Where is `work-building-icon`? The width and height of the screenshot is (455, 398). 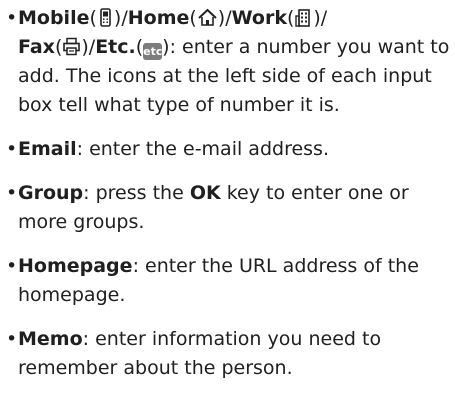 work-building-icon is located at coordinates (303, 17).